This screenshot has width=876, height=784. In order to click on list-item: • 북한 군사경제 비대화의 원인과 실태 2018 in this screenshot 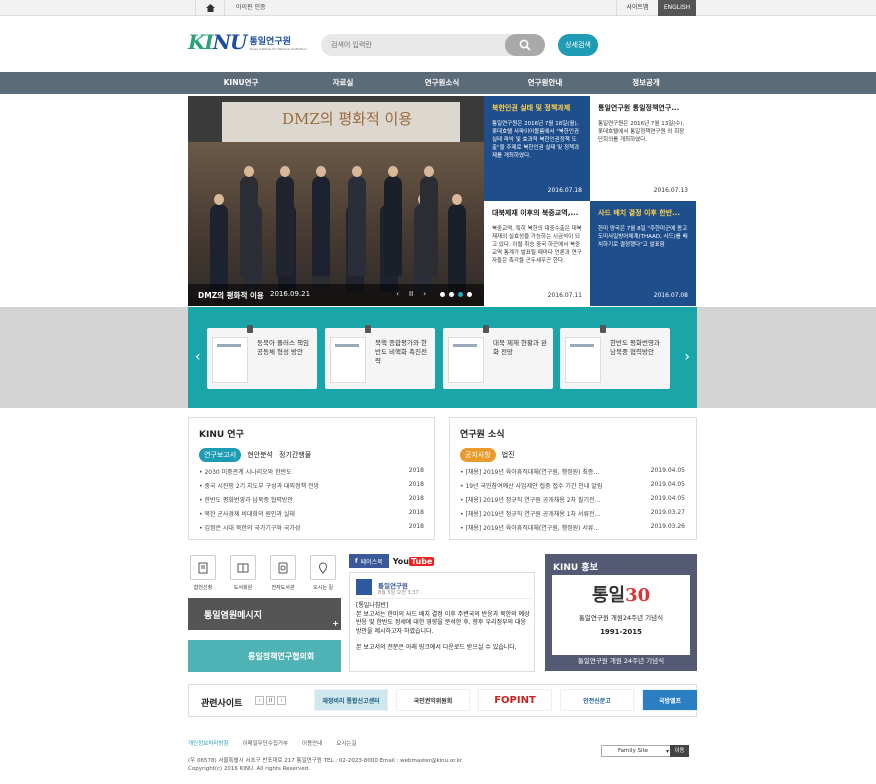, I will do `click(311, 516)`.